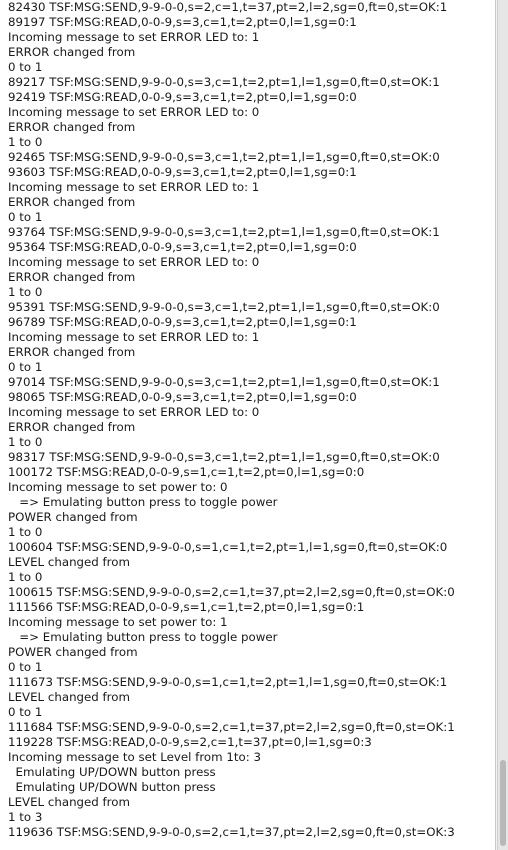 This screenshot has width=508, height=850. I want to click on scrollbar-thumb, so click(503, 803).